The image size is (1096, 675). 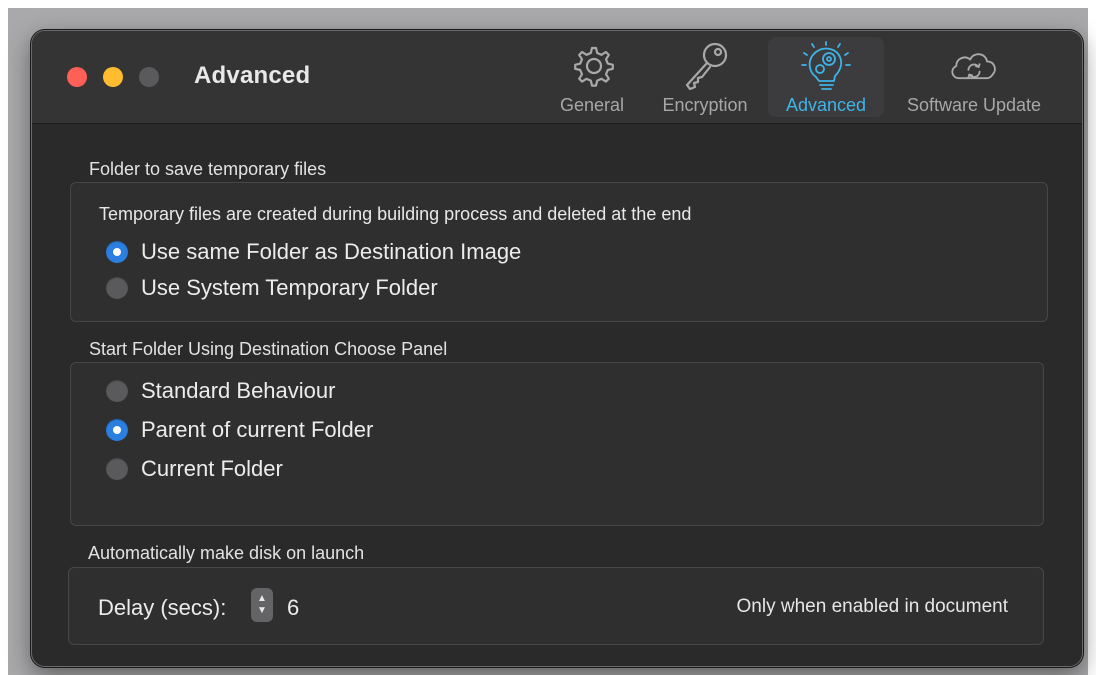 What do you see at coordinates (113, 77) in the screenshot?
I see `minimize-window-button` at bounding box center [113, 77].